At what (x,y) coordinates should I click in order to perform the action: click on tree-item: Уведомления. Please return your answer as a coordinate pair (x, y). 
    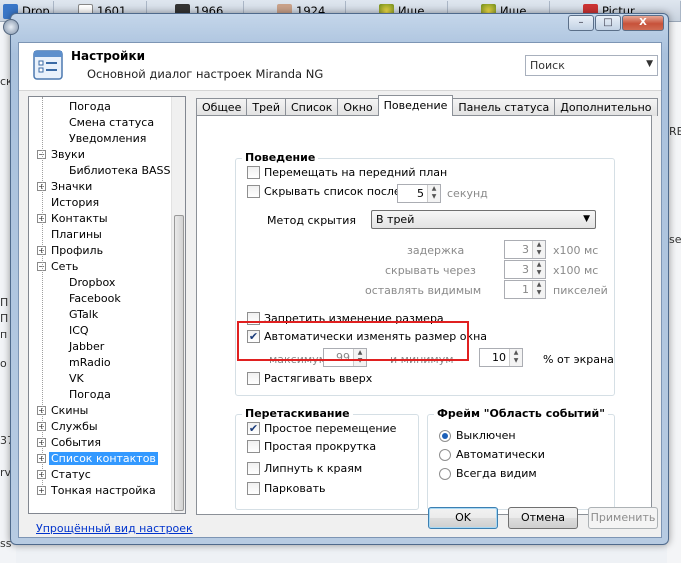
    Looking at the image, I should click on (107, 138).